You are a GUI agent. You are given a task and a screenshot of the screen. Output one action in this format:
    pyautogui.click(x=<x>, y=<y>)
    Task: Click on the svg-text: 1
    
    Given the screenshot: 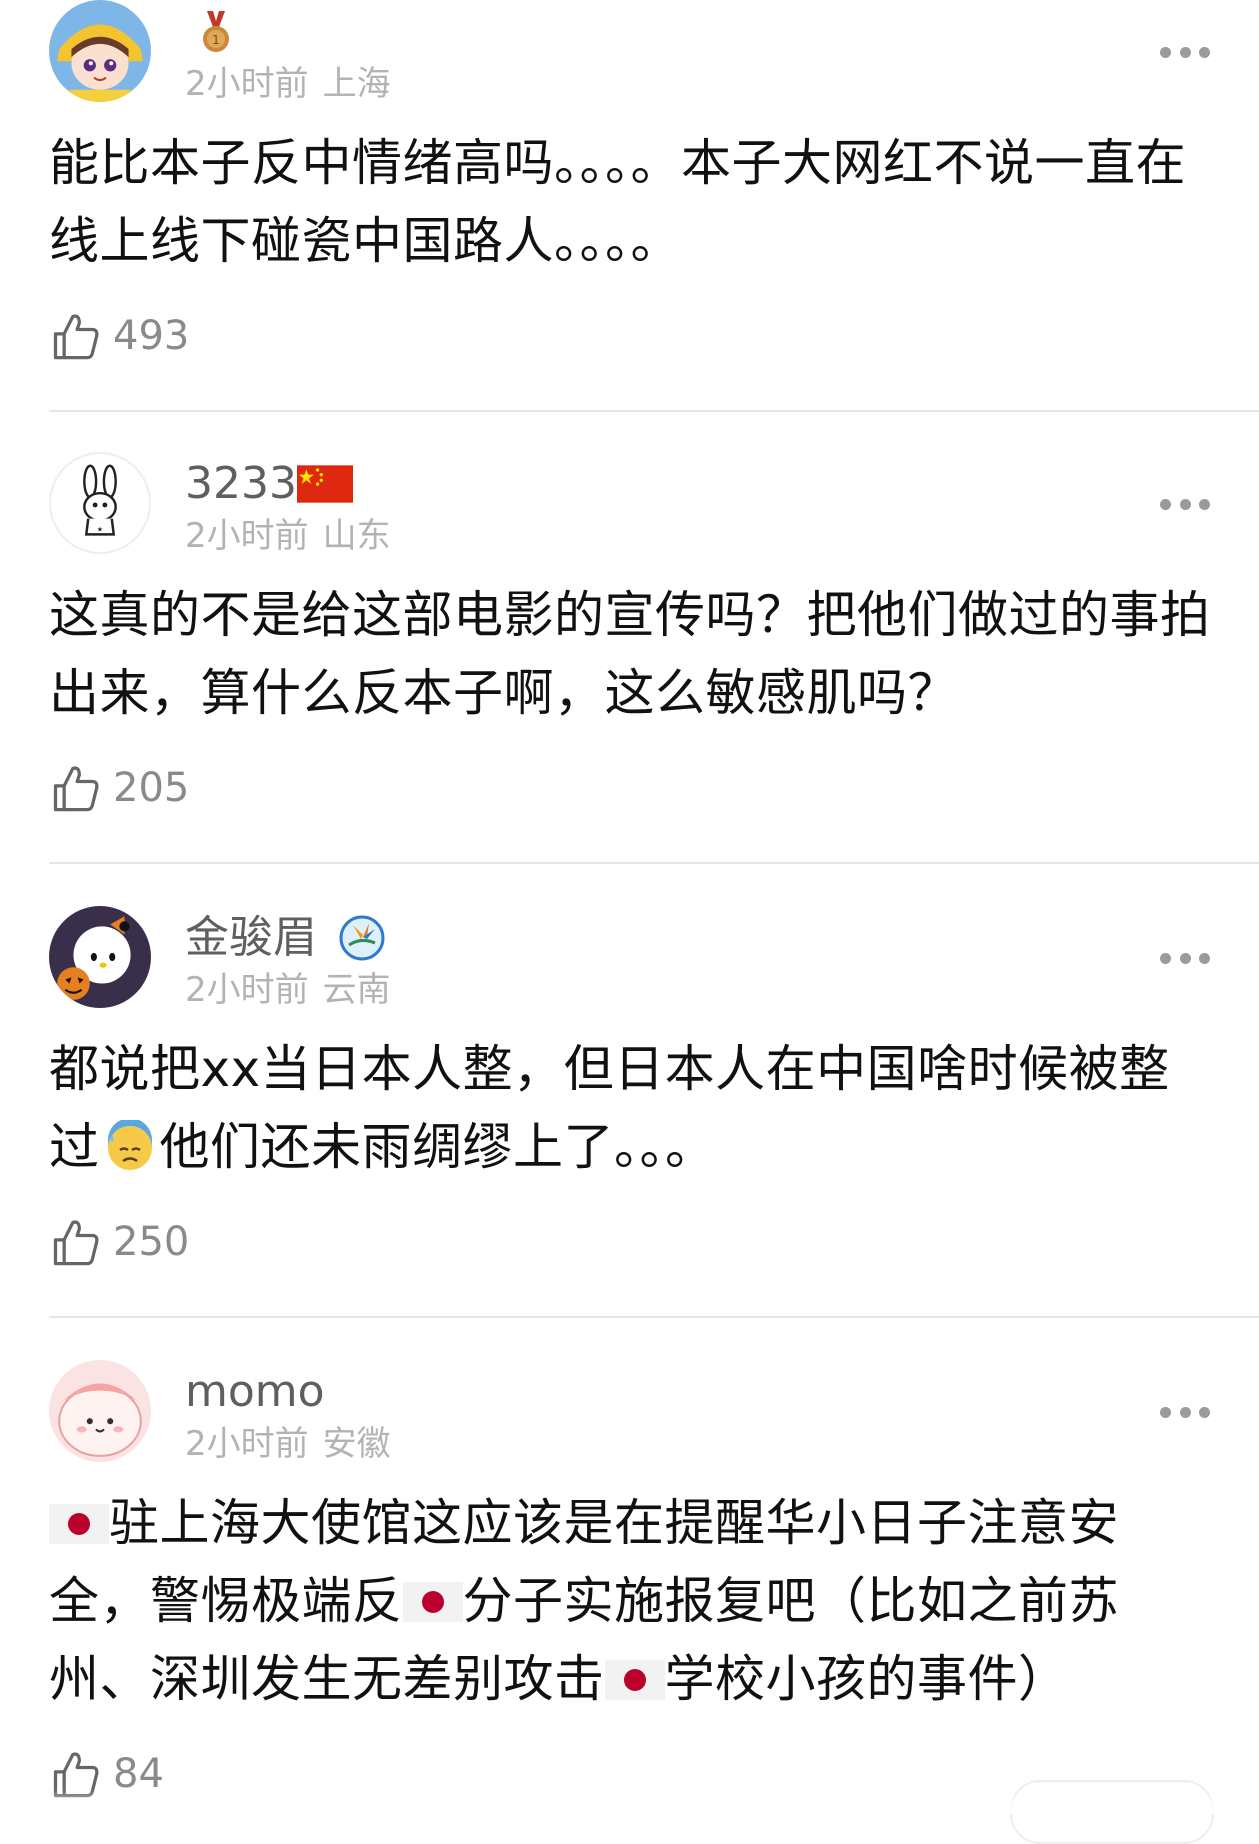 What is the action you would take?
    pyautogui.click(x=216, y=40)
    